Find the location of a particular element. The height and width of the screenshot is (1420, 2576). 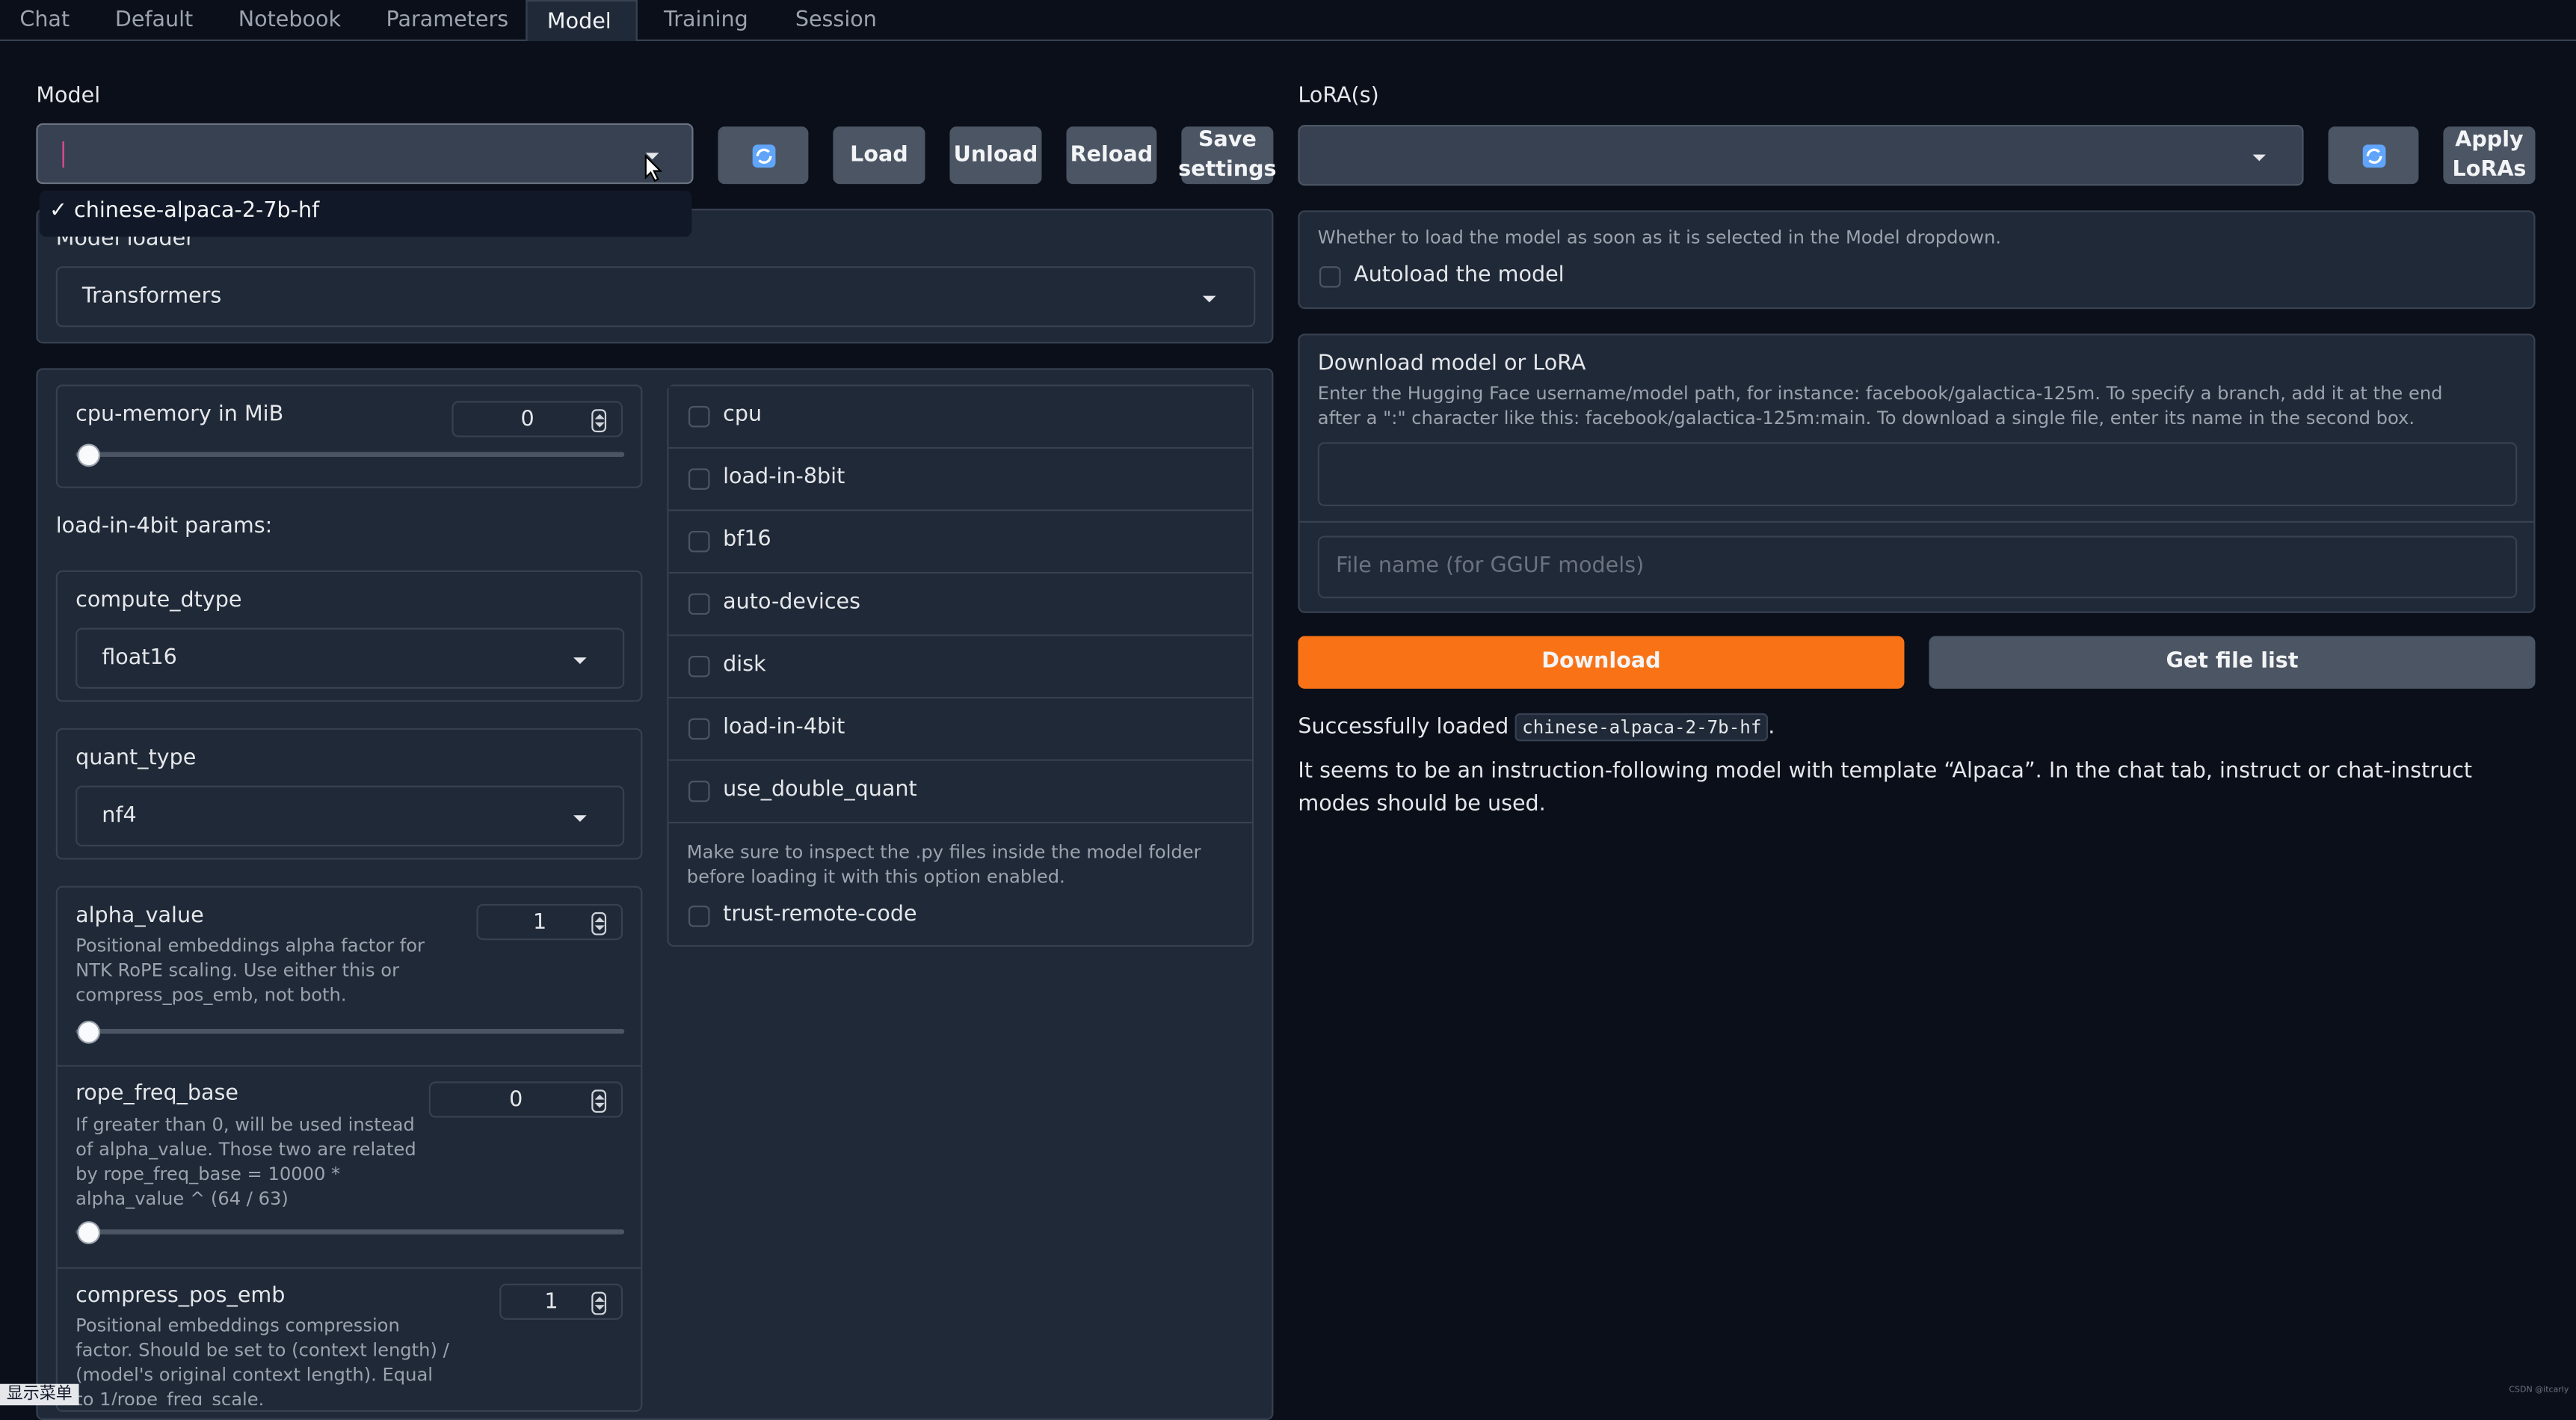

model-label: Model is located at coordinates (68, 97).